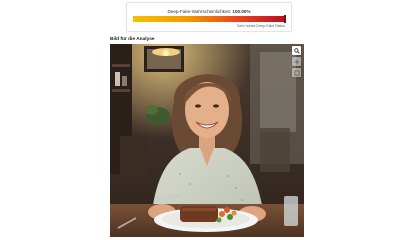  I want to click on zoom-in-icon, so click(296, 50).